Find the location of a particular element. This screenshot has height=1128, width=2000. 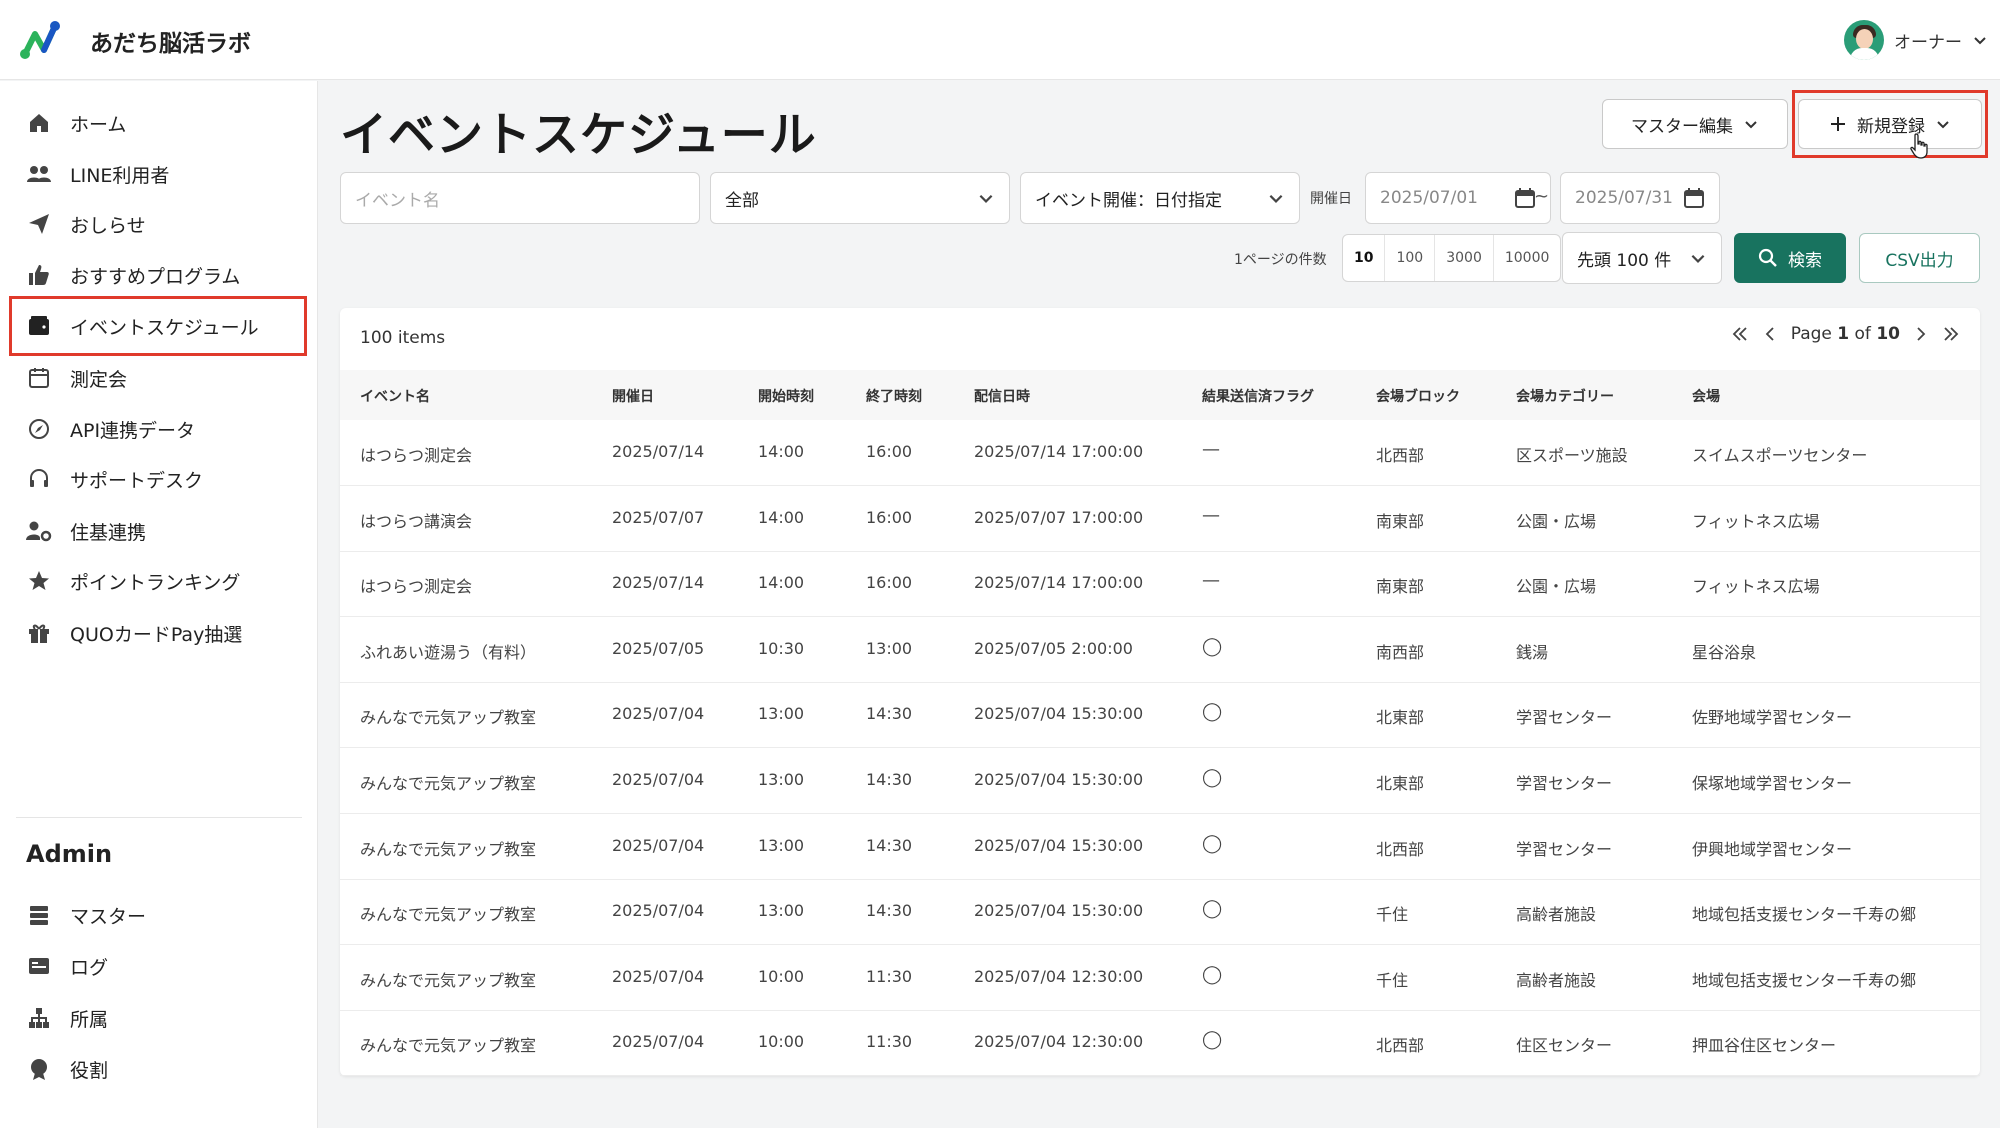

page-title: イベントスケジュール is located at coordinates (578, 135).